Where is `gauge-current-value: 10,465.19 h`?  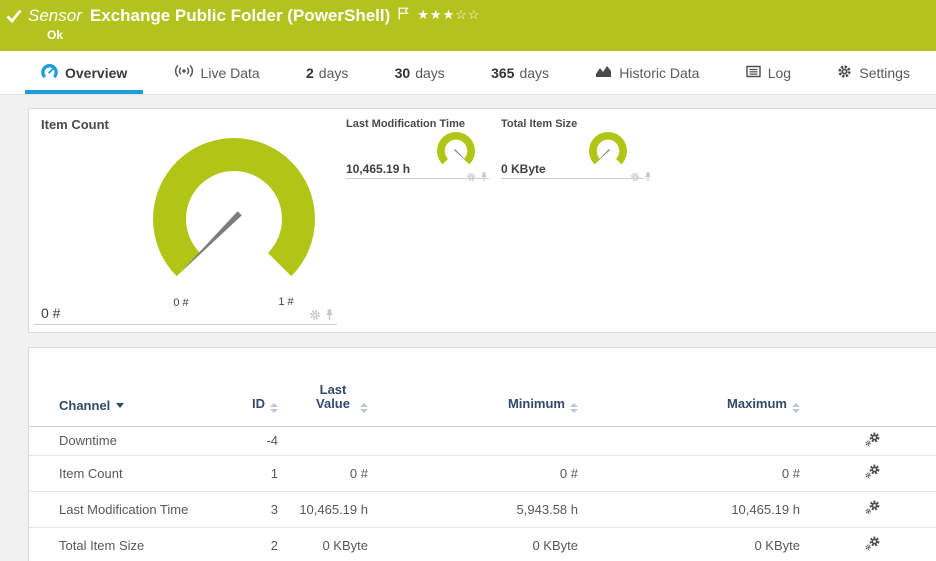 gauge-current-value: 10,465.19 h is located at coordinates (378, 169).